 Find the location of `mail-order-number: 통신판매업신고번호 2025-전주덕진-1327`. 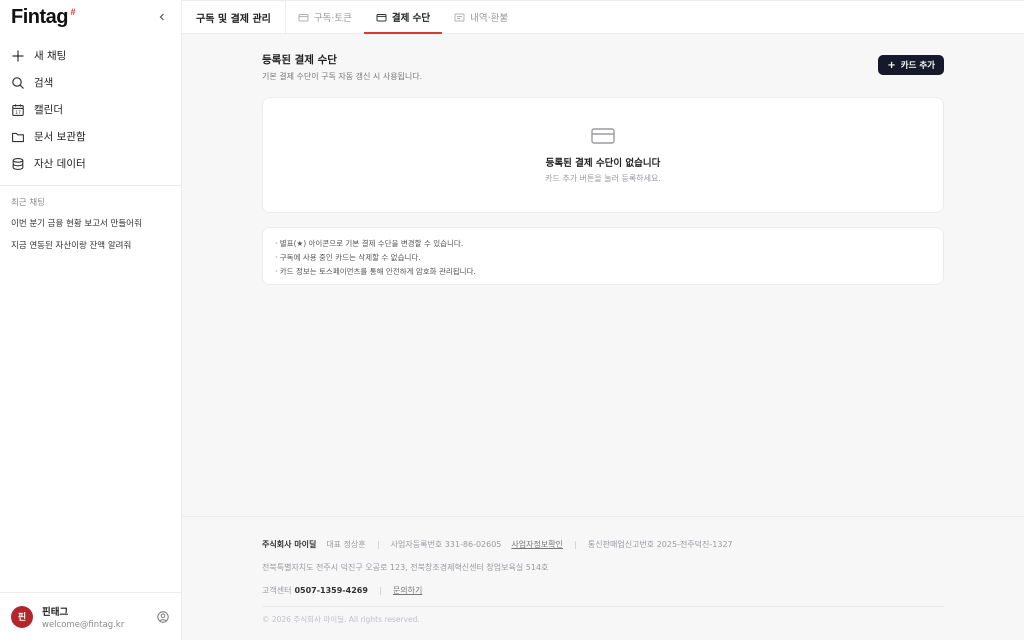

mail-order-number: 통신판매업신고번호 2025-전주덕진-1327 is located at coordinates (660, 544).